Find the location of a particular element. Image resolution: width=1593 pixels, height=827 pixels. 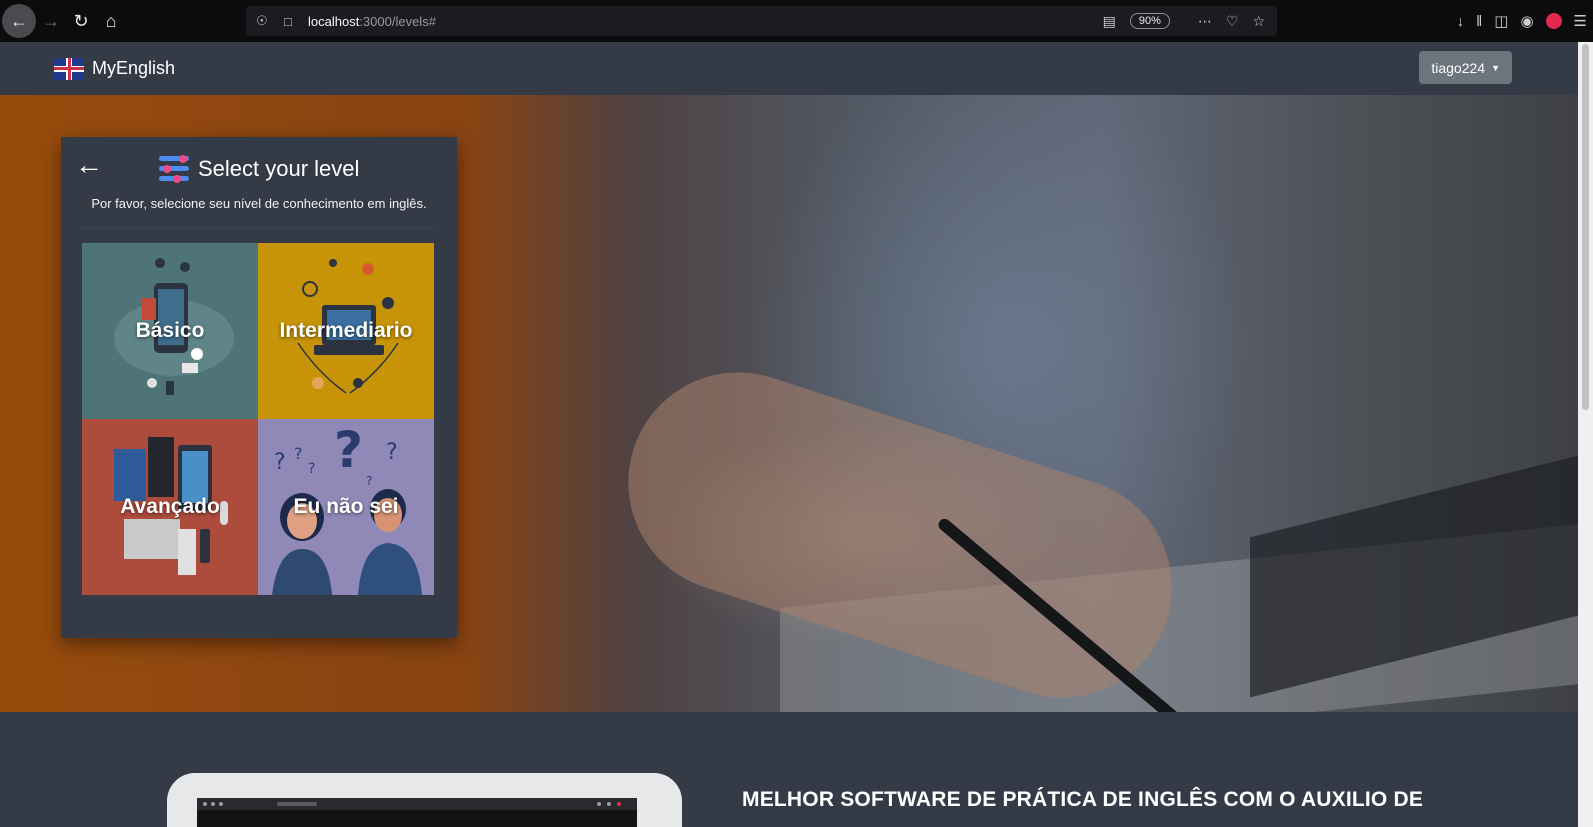

account-icon: ◉ is located at coordinates (1526, 21).